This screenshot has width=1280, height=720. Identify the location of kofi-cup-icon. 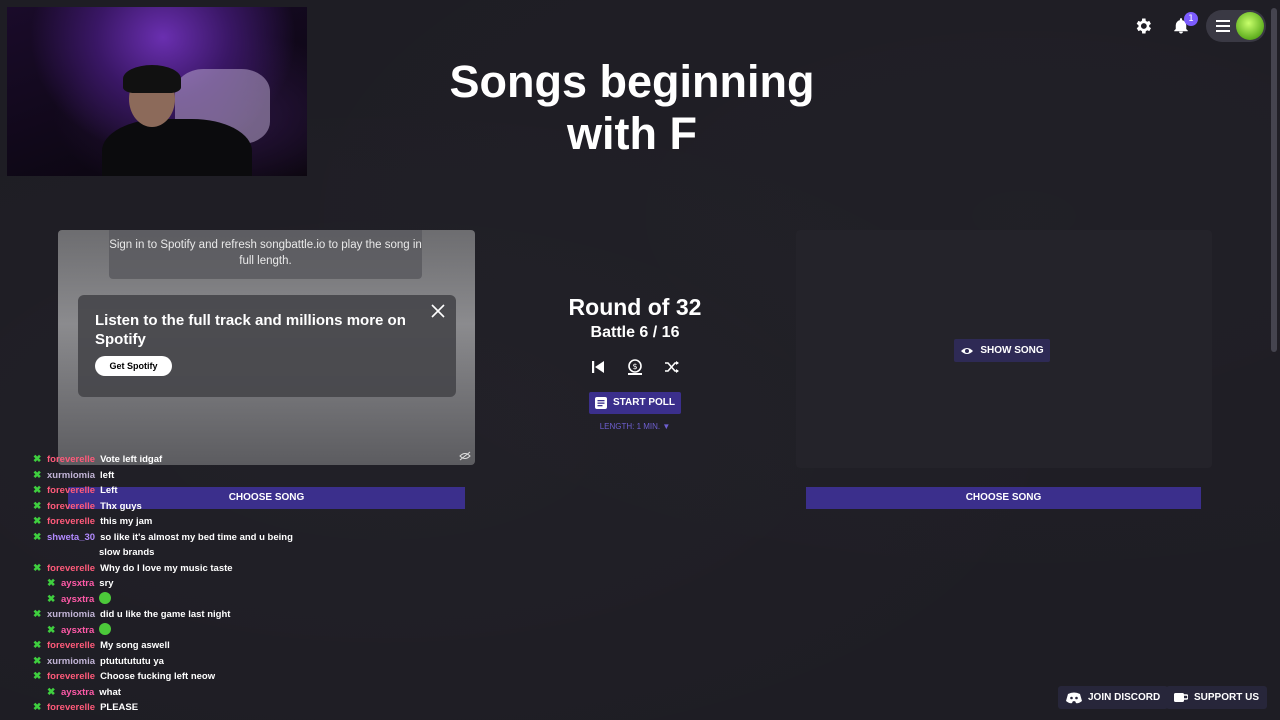
(1181, 697).